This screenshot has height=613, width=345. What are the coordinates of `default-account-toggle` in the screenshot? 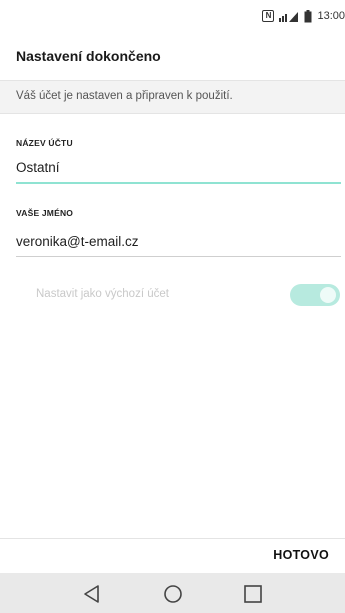 It's located at (315, 295).